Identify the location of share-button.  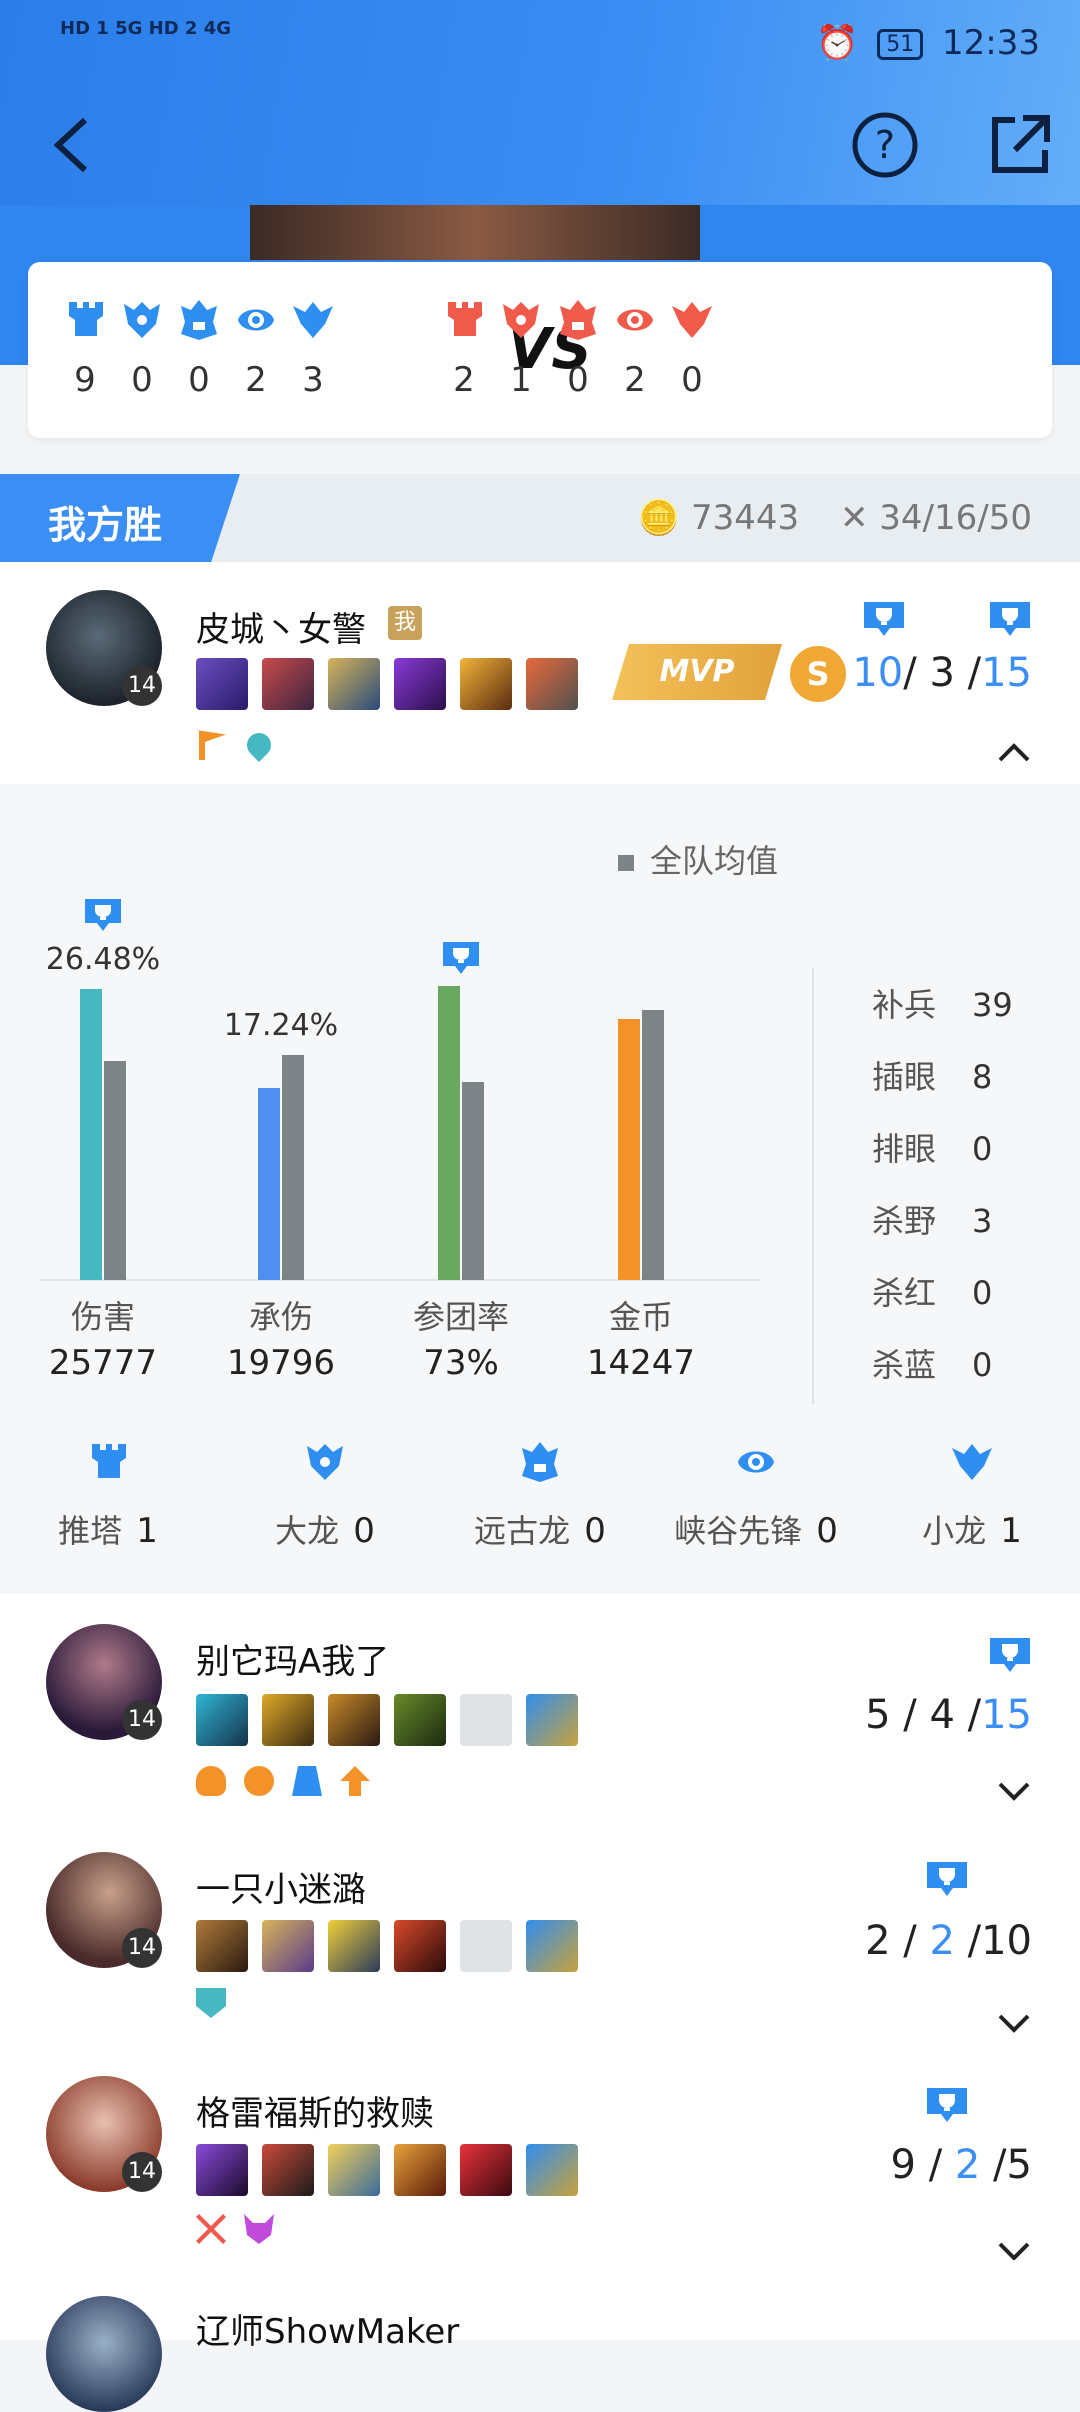
(1020, 145).